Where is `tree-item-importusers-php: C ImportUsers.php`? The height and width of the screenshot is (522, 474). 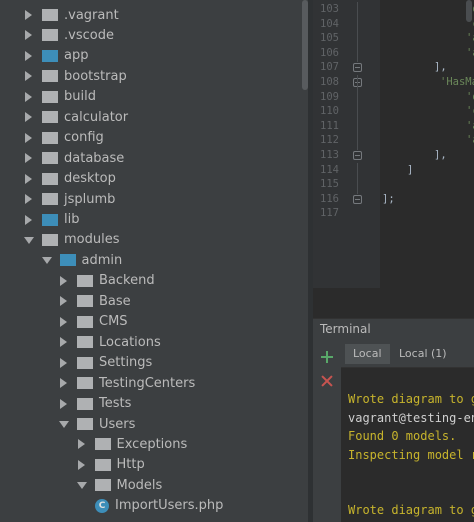 tree-item-importusers-php: C ImportUsers.php is located at coordinates (150, 506).